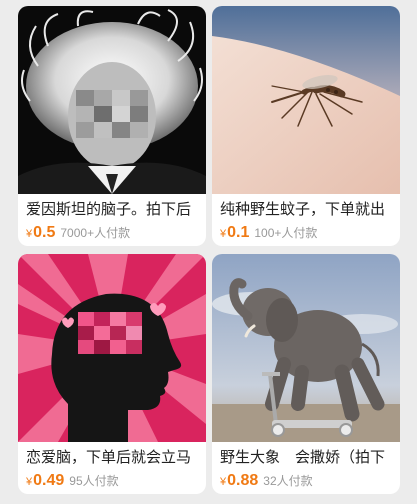 Image resolution: width=417 pixels, height=504 pixels. I want to click on product-price: 0.5, so click(44, 232).